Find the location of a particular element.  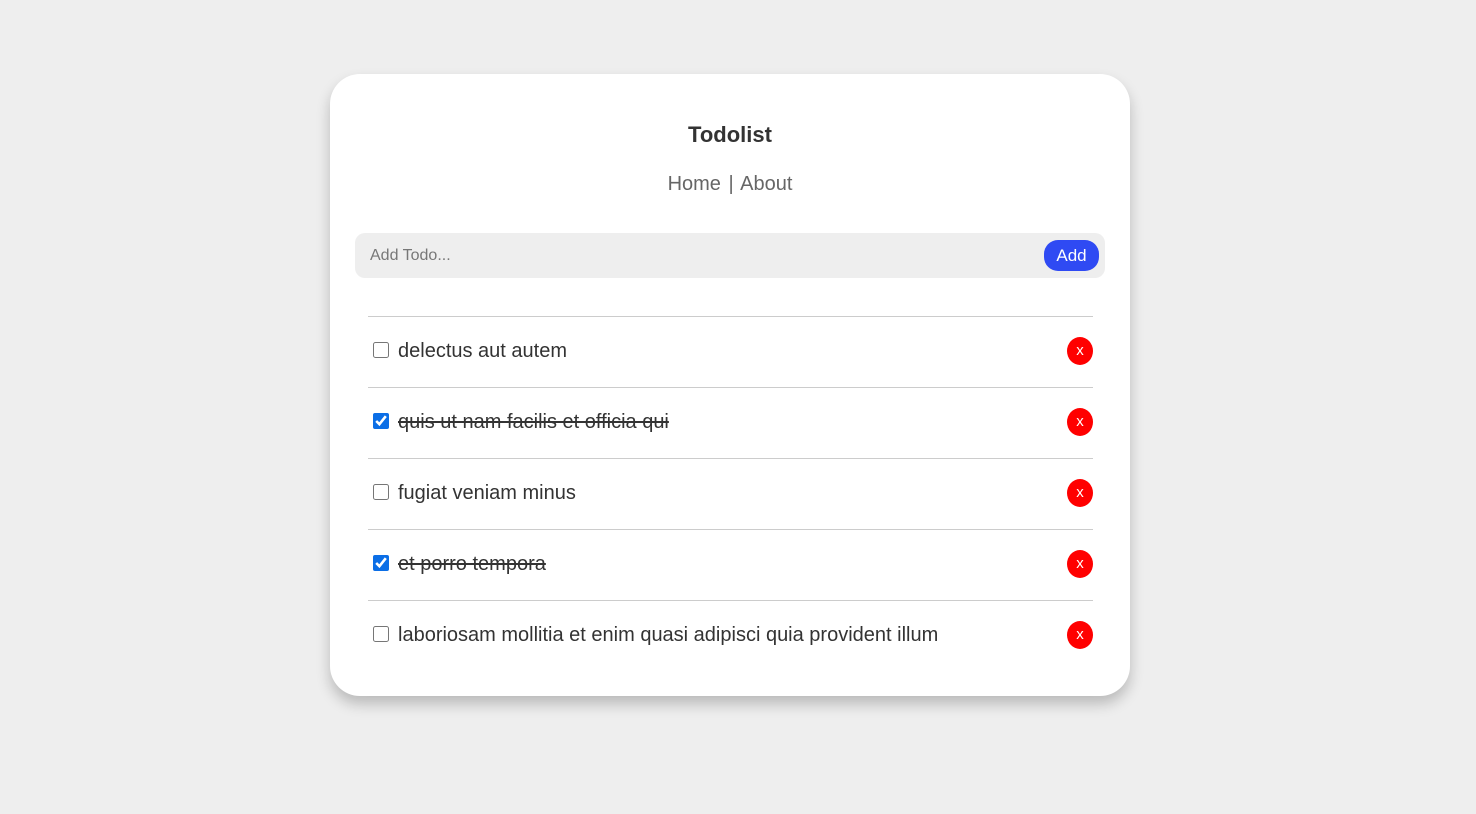

add-todo-input is located at coordinates (695, 255).